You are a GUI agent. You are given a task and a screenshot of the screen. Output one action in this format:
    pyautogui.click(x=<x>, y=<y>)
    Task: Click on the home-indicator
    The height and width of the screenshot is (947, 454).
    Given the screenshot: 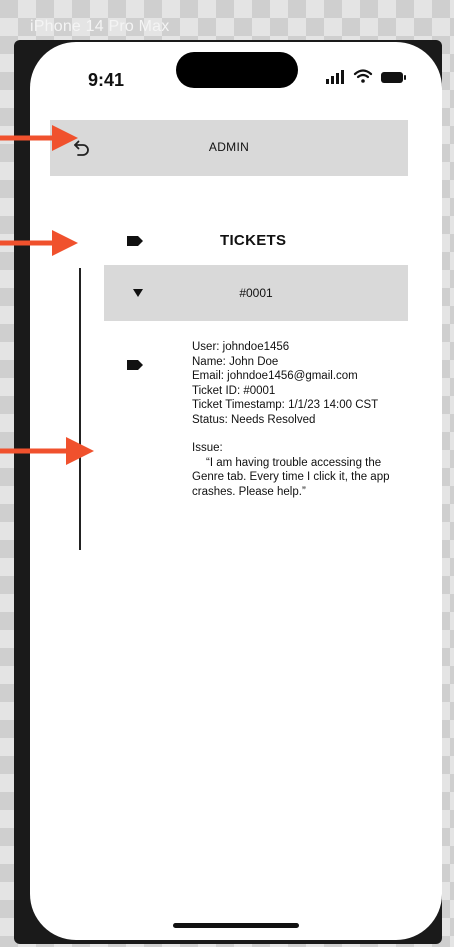 What is the action you would take?
    pyautogui.click(x=236, y=925)
    